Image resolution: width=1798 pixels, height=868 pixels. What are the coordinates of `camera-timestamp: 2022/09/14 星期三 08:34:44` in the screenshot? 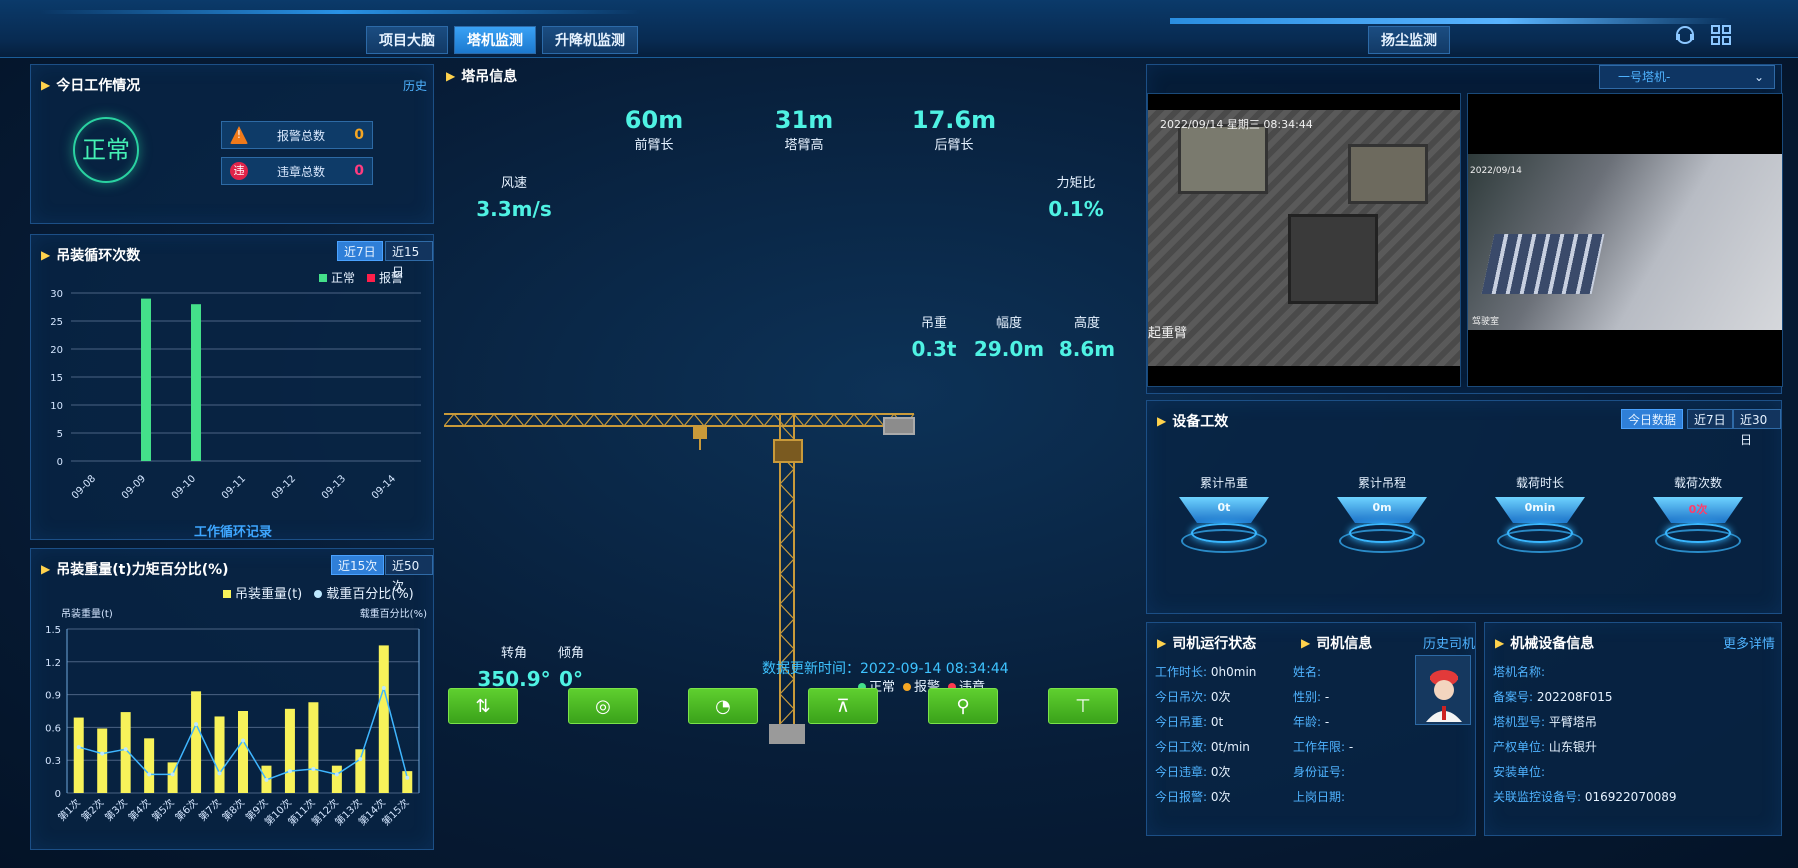 It's located at (1236, 124).